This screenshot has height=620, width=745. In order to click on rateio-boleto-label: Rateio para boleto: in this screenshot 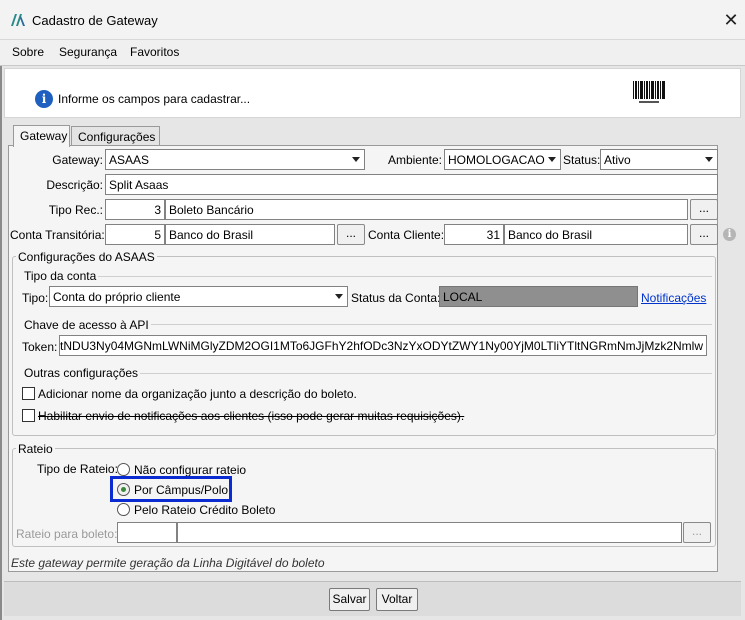, I will do `click(67, 534)`.